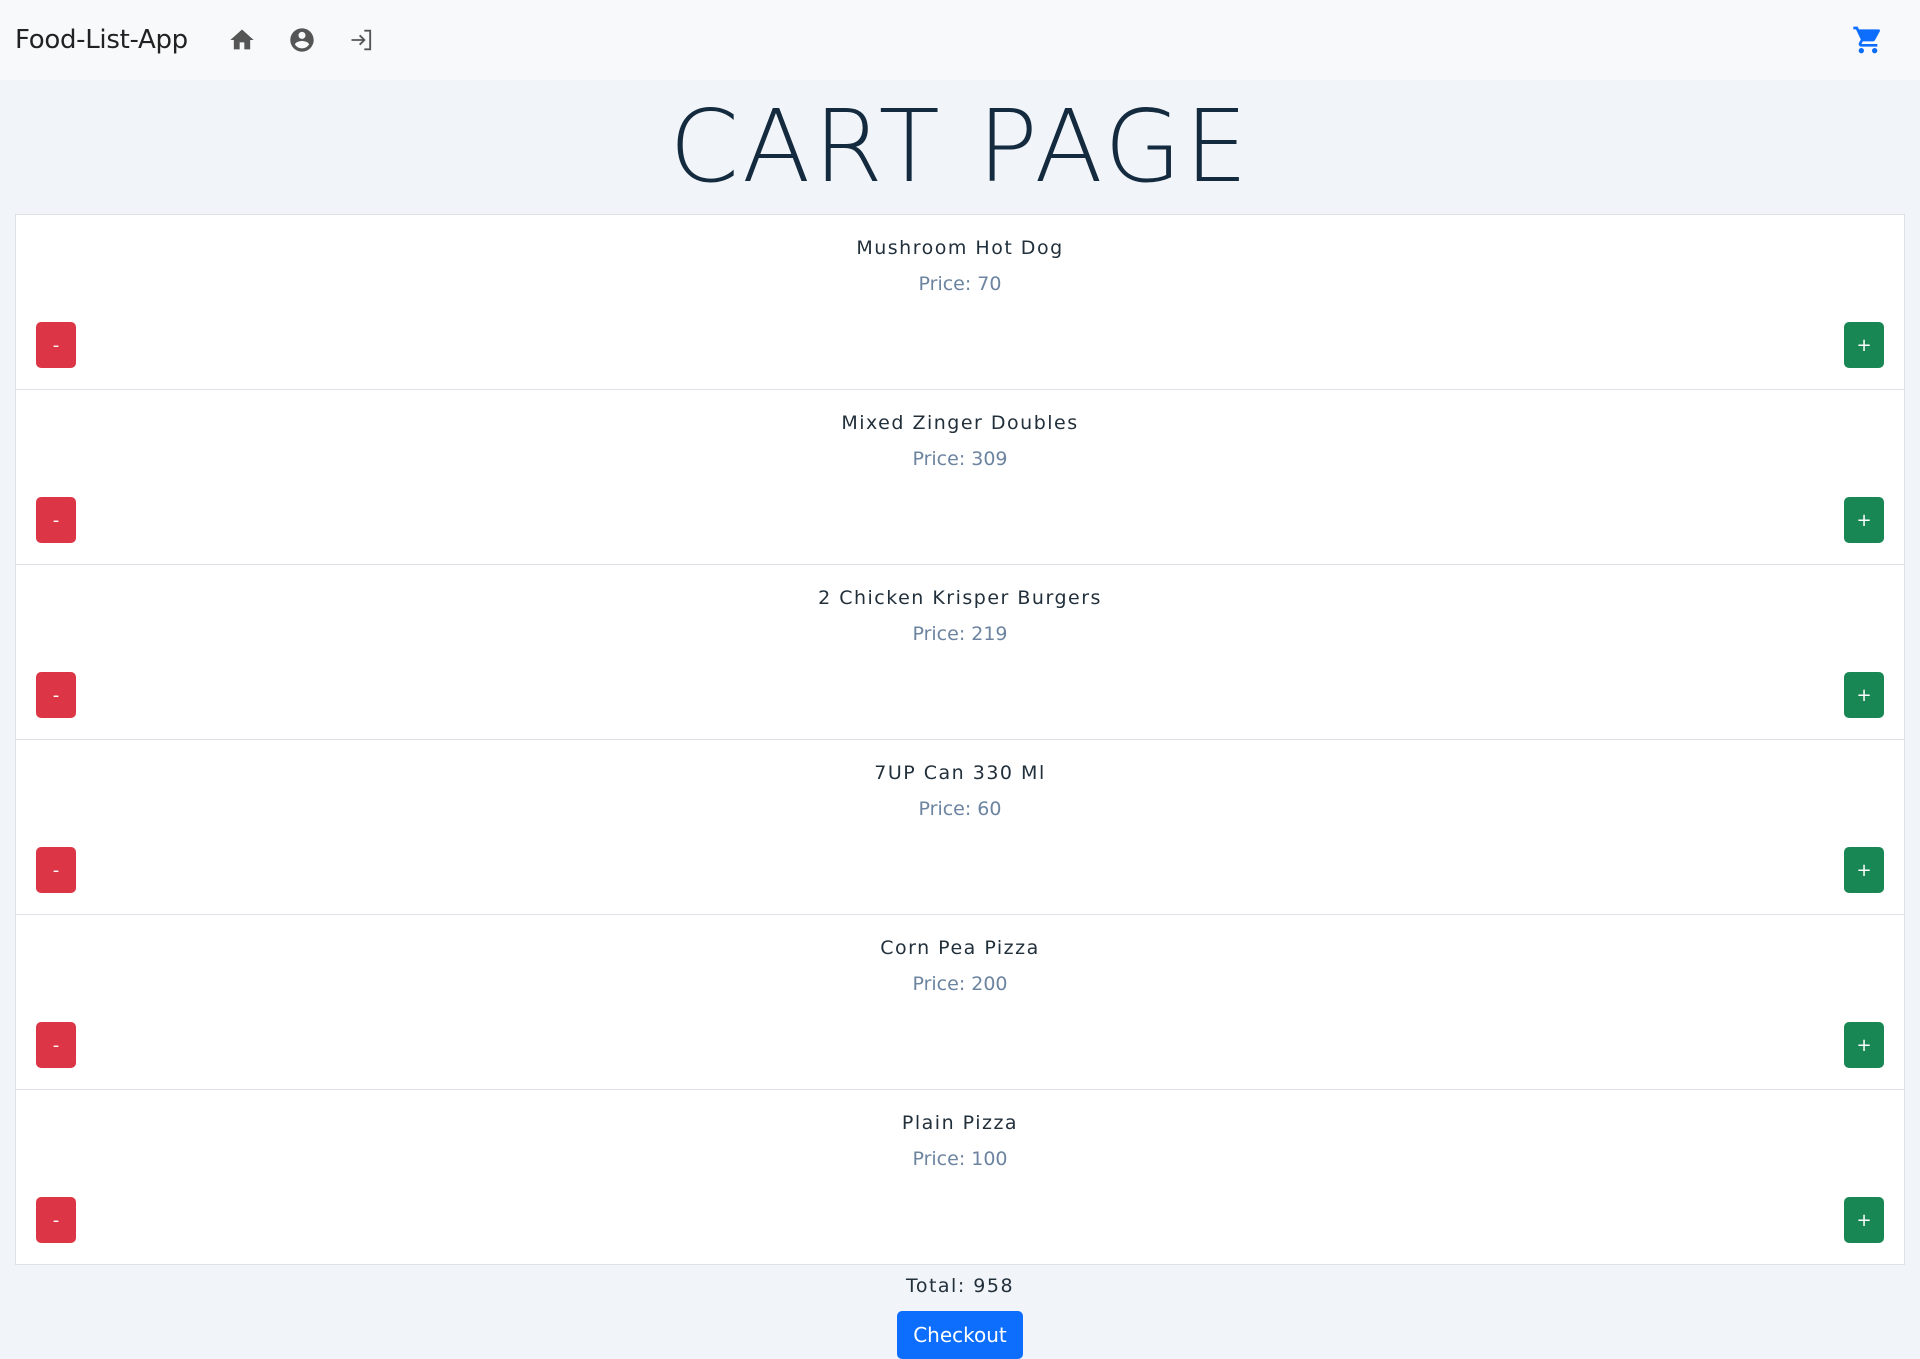  What do you see at coordinates (960, 146) in the screenshot?
I see `page-title: CART PAGE` at bounding box center [960, 146].